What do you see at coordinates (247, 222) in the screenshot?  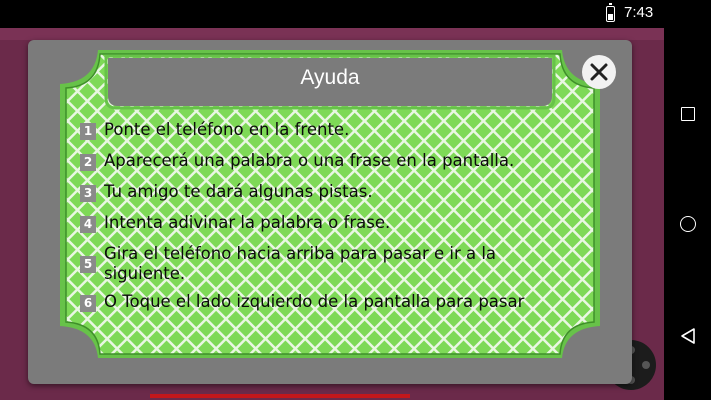 I see `step-text: Intenta adivinar la palabra o frase.` at bounding box center [247, 222].